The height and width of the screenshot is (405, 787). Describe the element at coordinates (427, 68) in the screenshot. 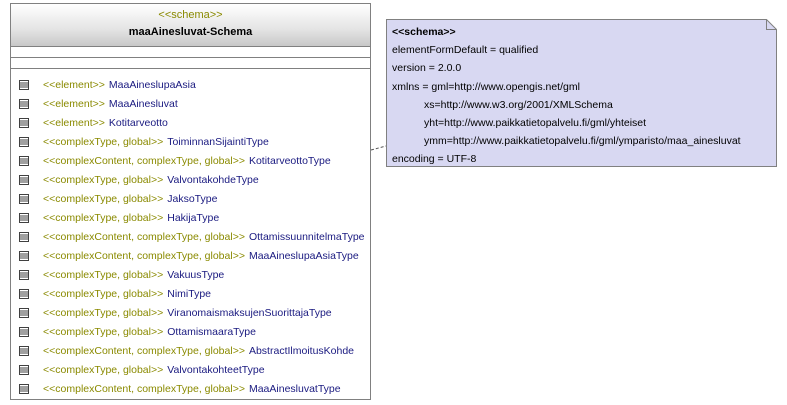

I see `note-line: version = 2.0.0` at that location.